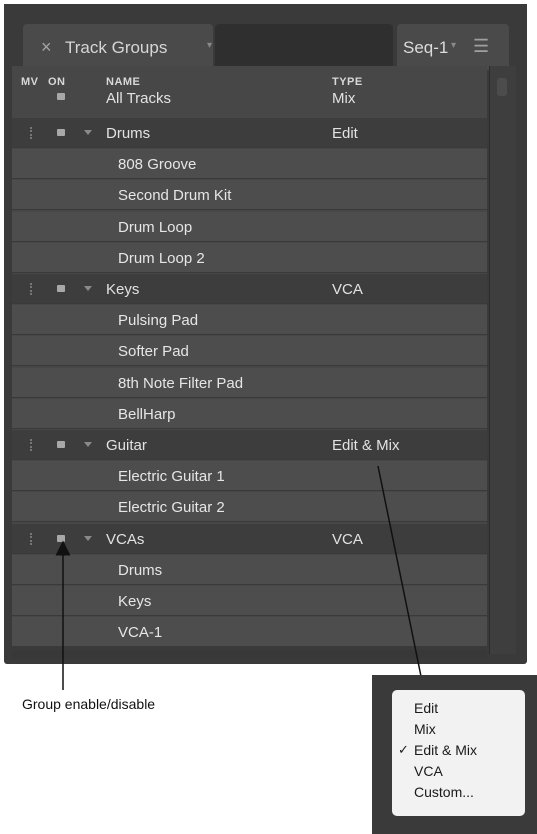 The image size is (537, 834). What do you see at coordinates (249, 195) in the screenshot?
I see `group-member-row: Second Drum Kit` at bounding box center [249, 195].